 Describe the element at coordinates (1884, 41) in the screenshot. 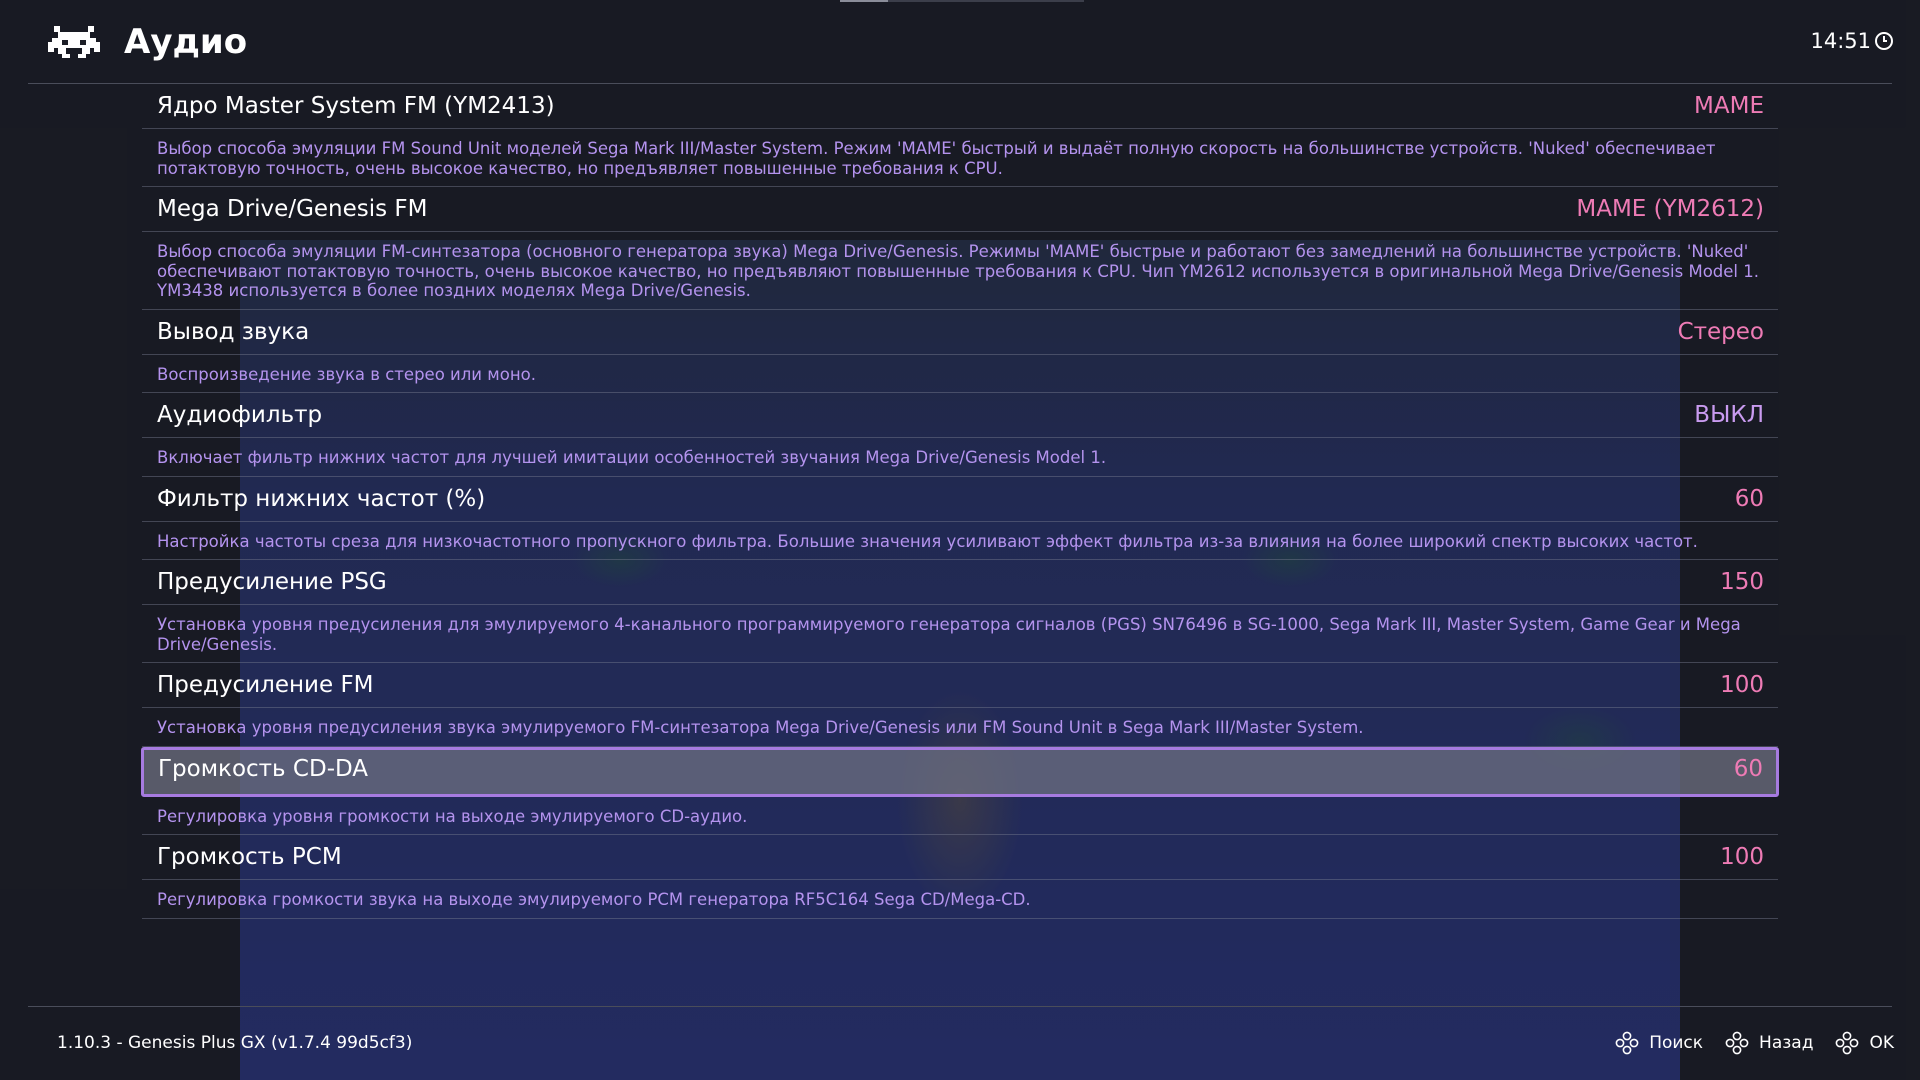

I see `clock-icon` at that location.